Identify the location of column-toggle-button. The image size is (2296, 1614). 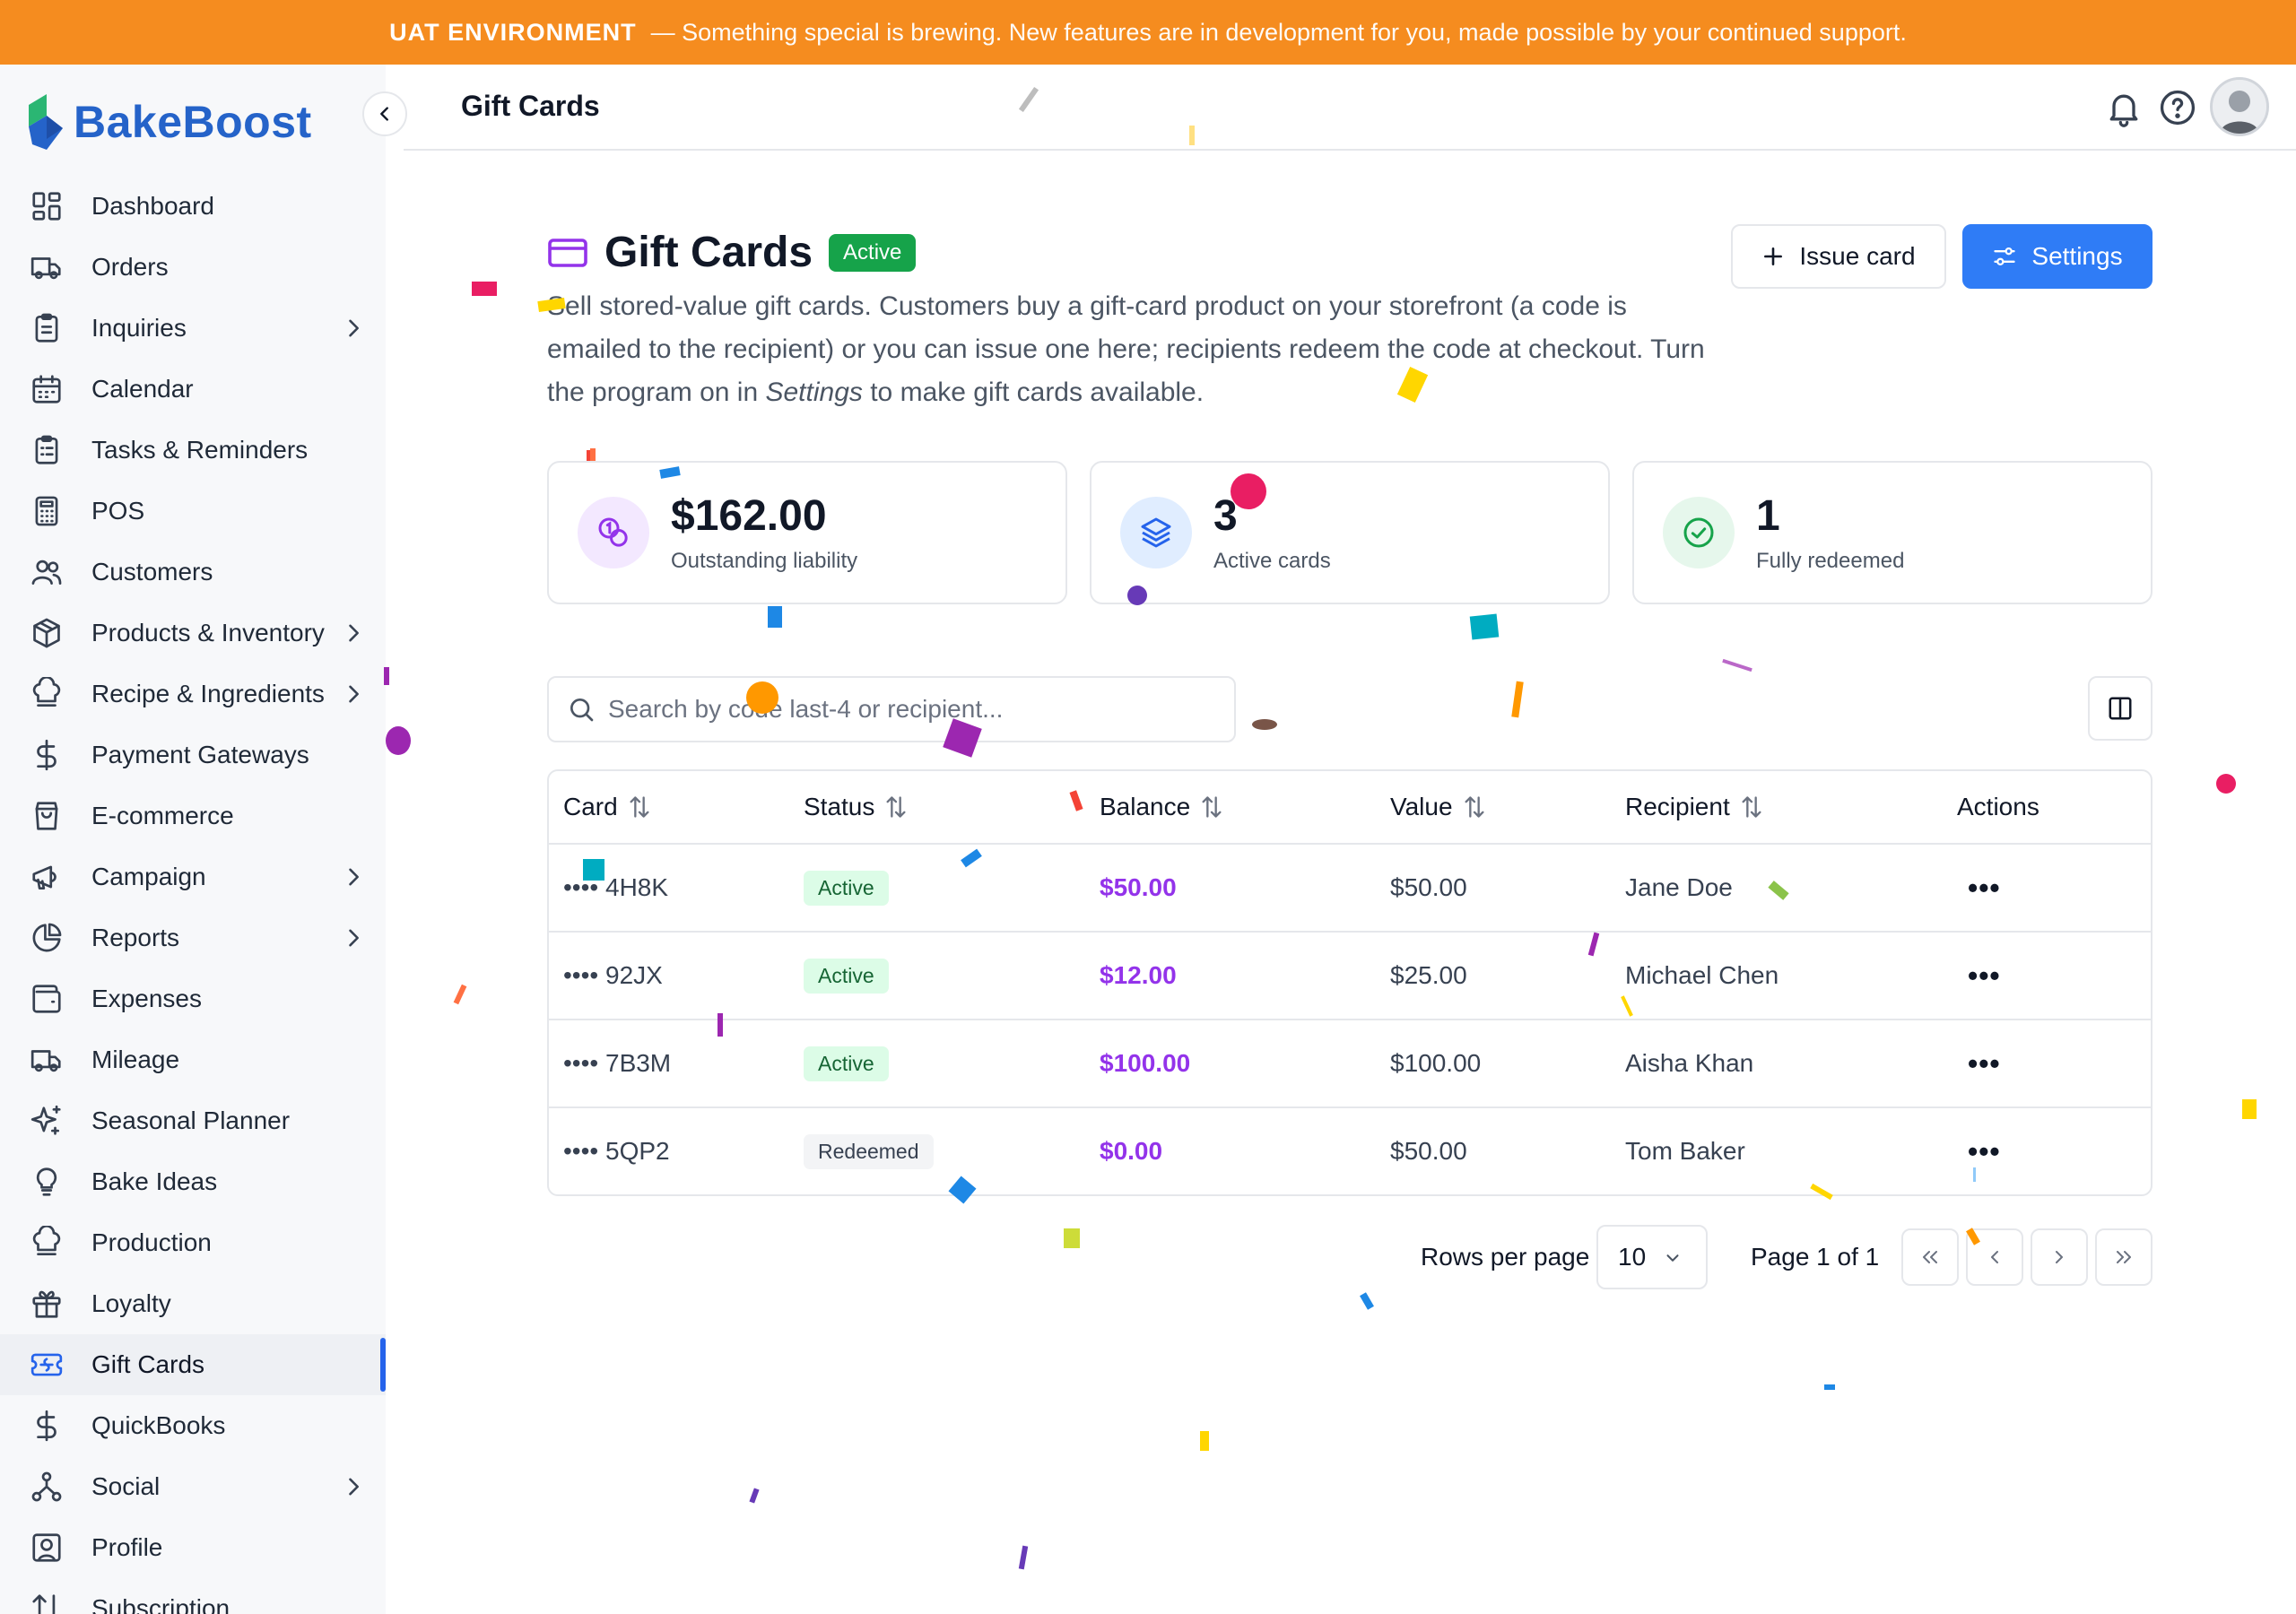
(2120, 708).